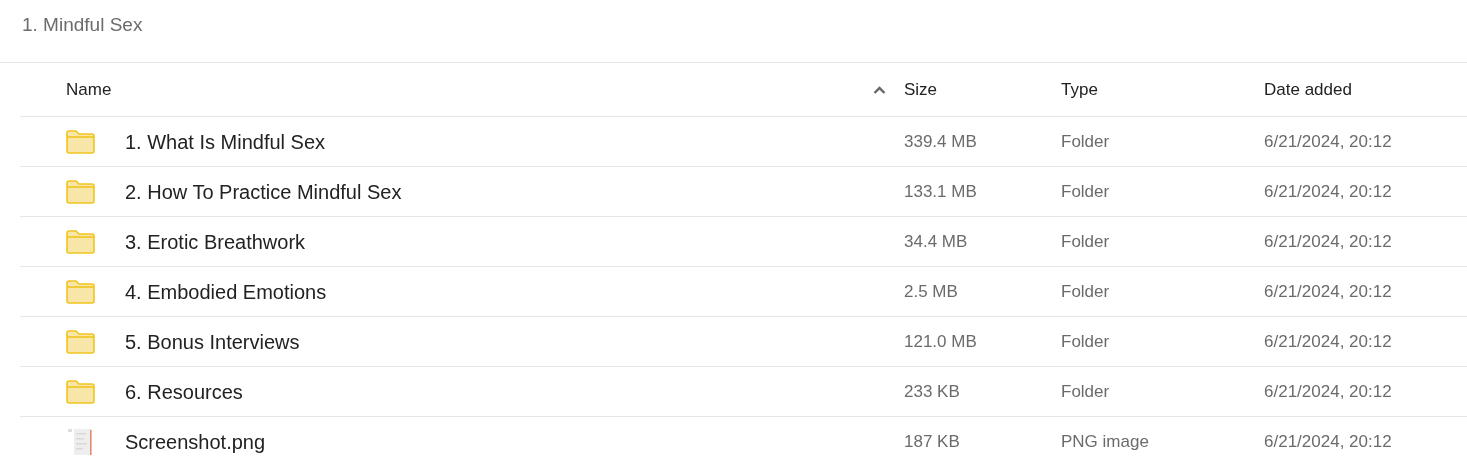 This screenshot has height=462, width=1467. What do you see at coordinates (89, 89) in the screenshot?
I see `column-header: Name` at bounding box center [89, 89].